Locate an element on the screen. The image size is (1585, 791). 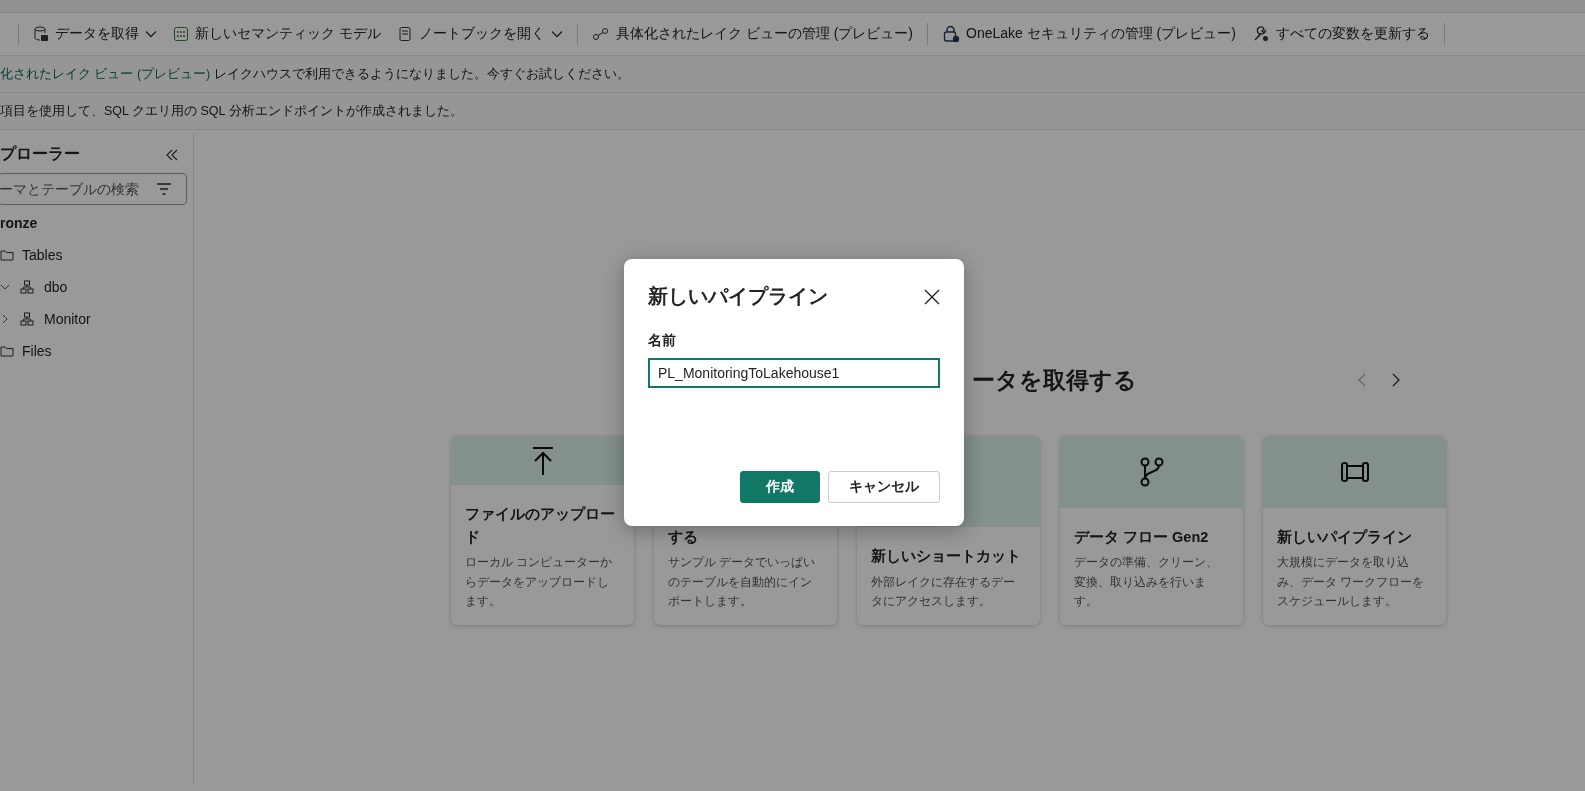
banner-text: 項目を使用して、SQL クエリ用の SQL 分析エンドポイントが作成されました。 is located at coordinates (231, 111).